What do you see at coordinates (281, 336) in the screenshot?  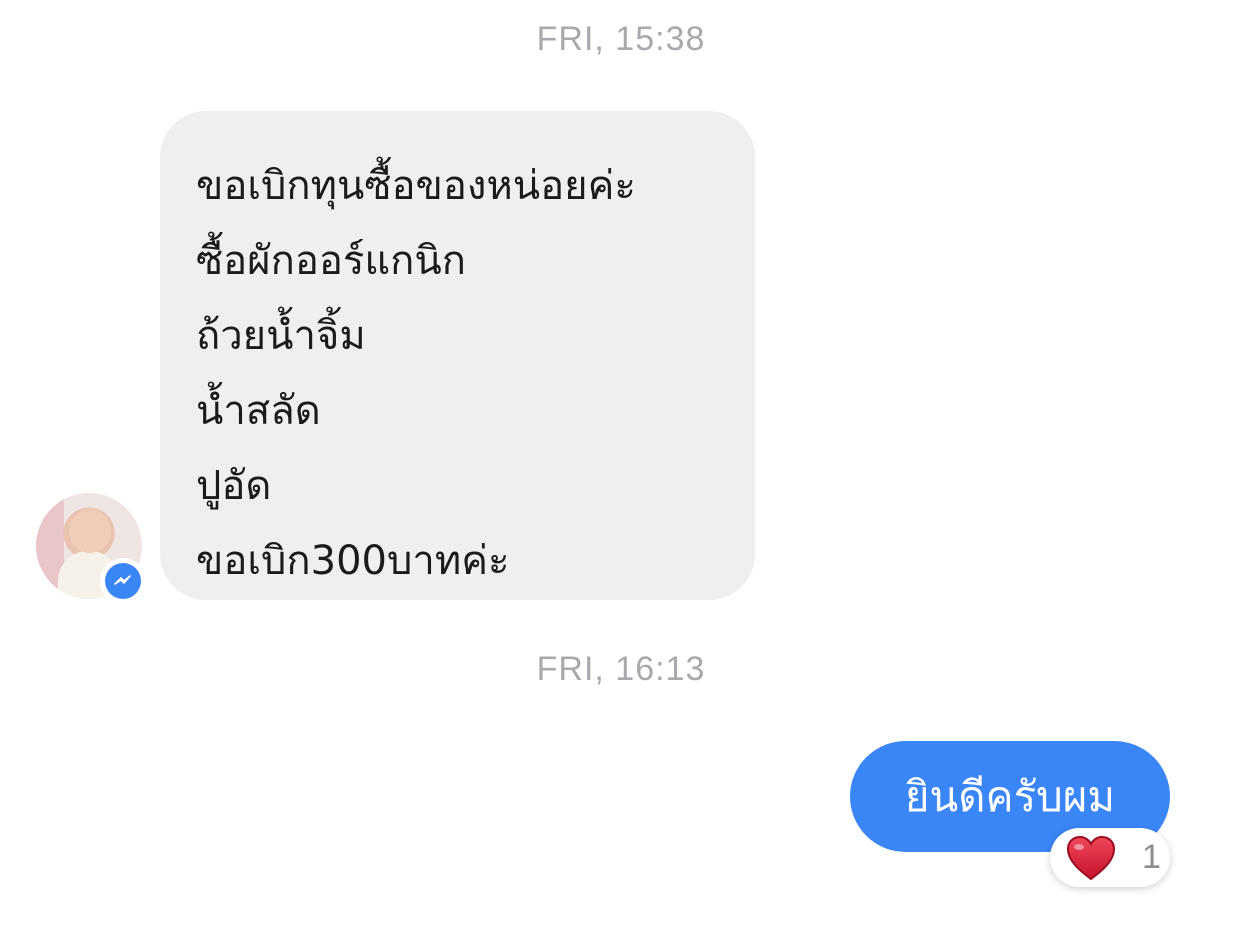 I see `incoming-message-line: ถ้วยน้ำจิ้ม` at bounding box center [281, 336].